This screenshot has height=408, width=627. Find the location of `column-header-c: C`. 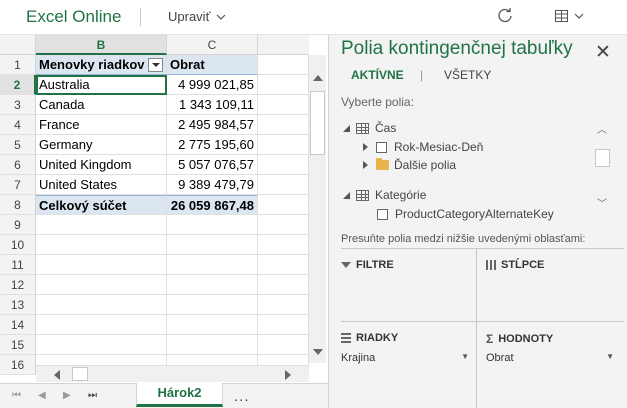

column-header-c: C is located at coordinates (212, 45).